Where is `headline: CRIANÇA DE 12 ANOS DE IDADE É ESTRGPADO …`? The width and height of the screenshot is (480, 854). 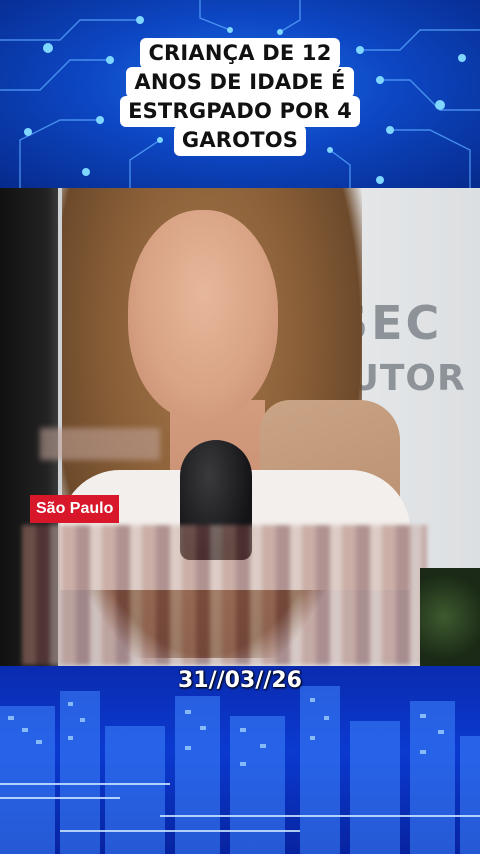
headline: CRIANÇA DE 12 ANOS DE IDADE É ESTRGPADO … is located at coordinates (240, 97).